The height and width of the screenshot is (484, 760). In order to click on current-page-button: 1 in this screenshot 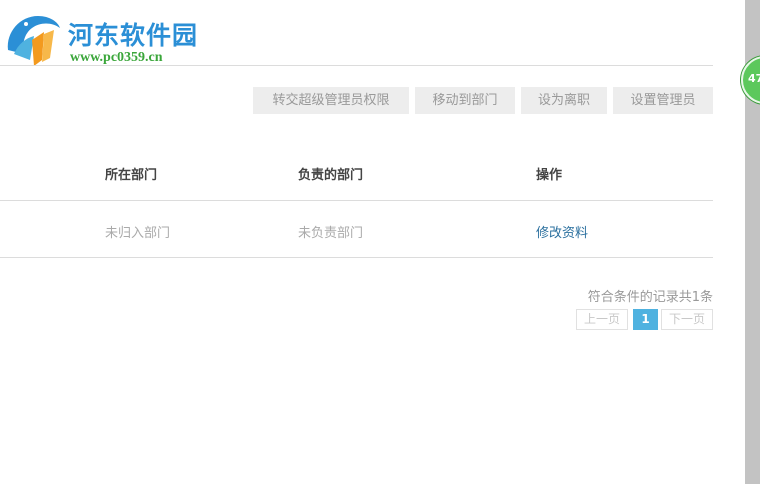, I will do `click(645, 319)`.